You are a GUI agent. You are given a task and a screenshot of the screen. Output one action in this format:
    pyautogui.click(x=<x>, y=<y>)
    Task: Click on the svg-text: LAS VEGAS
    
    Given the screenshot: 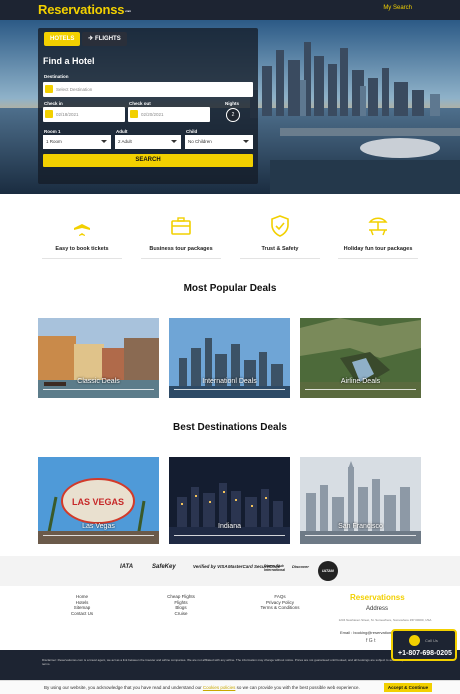 What is the action you would take?
    pyautogui.click(x=98, y=502)
    